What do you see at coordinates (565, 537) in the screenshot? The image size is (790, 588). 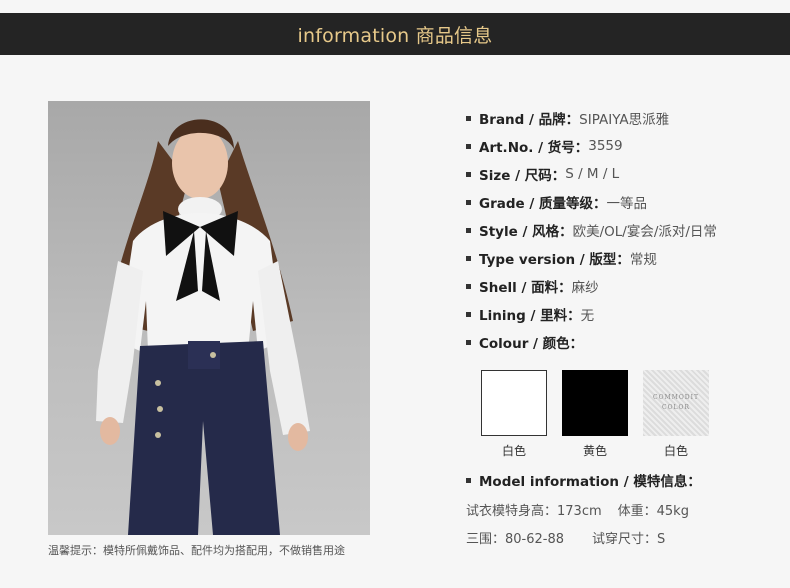 I see `model-line-2: 三围：80-62-88 试穿尺寸：S` at bounding box center [565, 537].